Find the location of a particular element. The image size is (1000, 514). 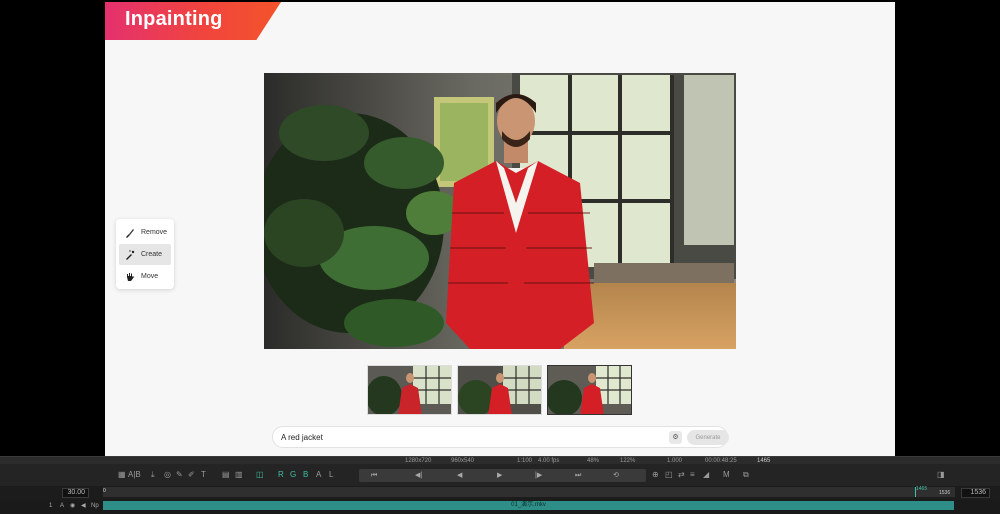

create-tool-button: Create is located at coordinates (145, 254).